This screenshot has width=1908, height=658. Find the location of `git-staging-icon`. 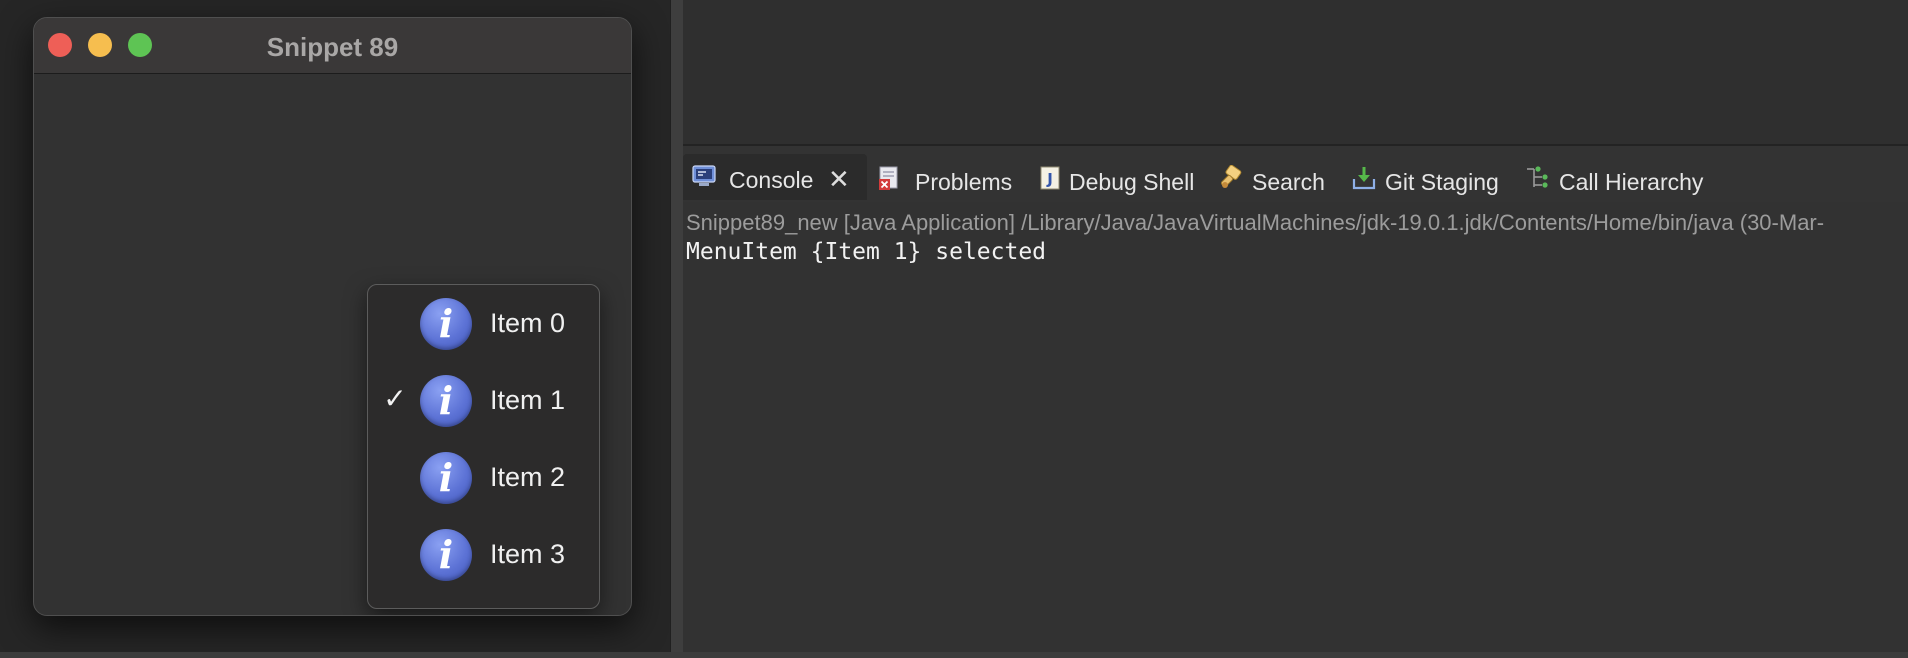

git-staging-icon is located at coordinates (1364, 178).